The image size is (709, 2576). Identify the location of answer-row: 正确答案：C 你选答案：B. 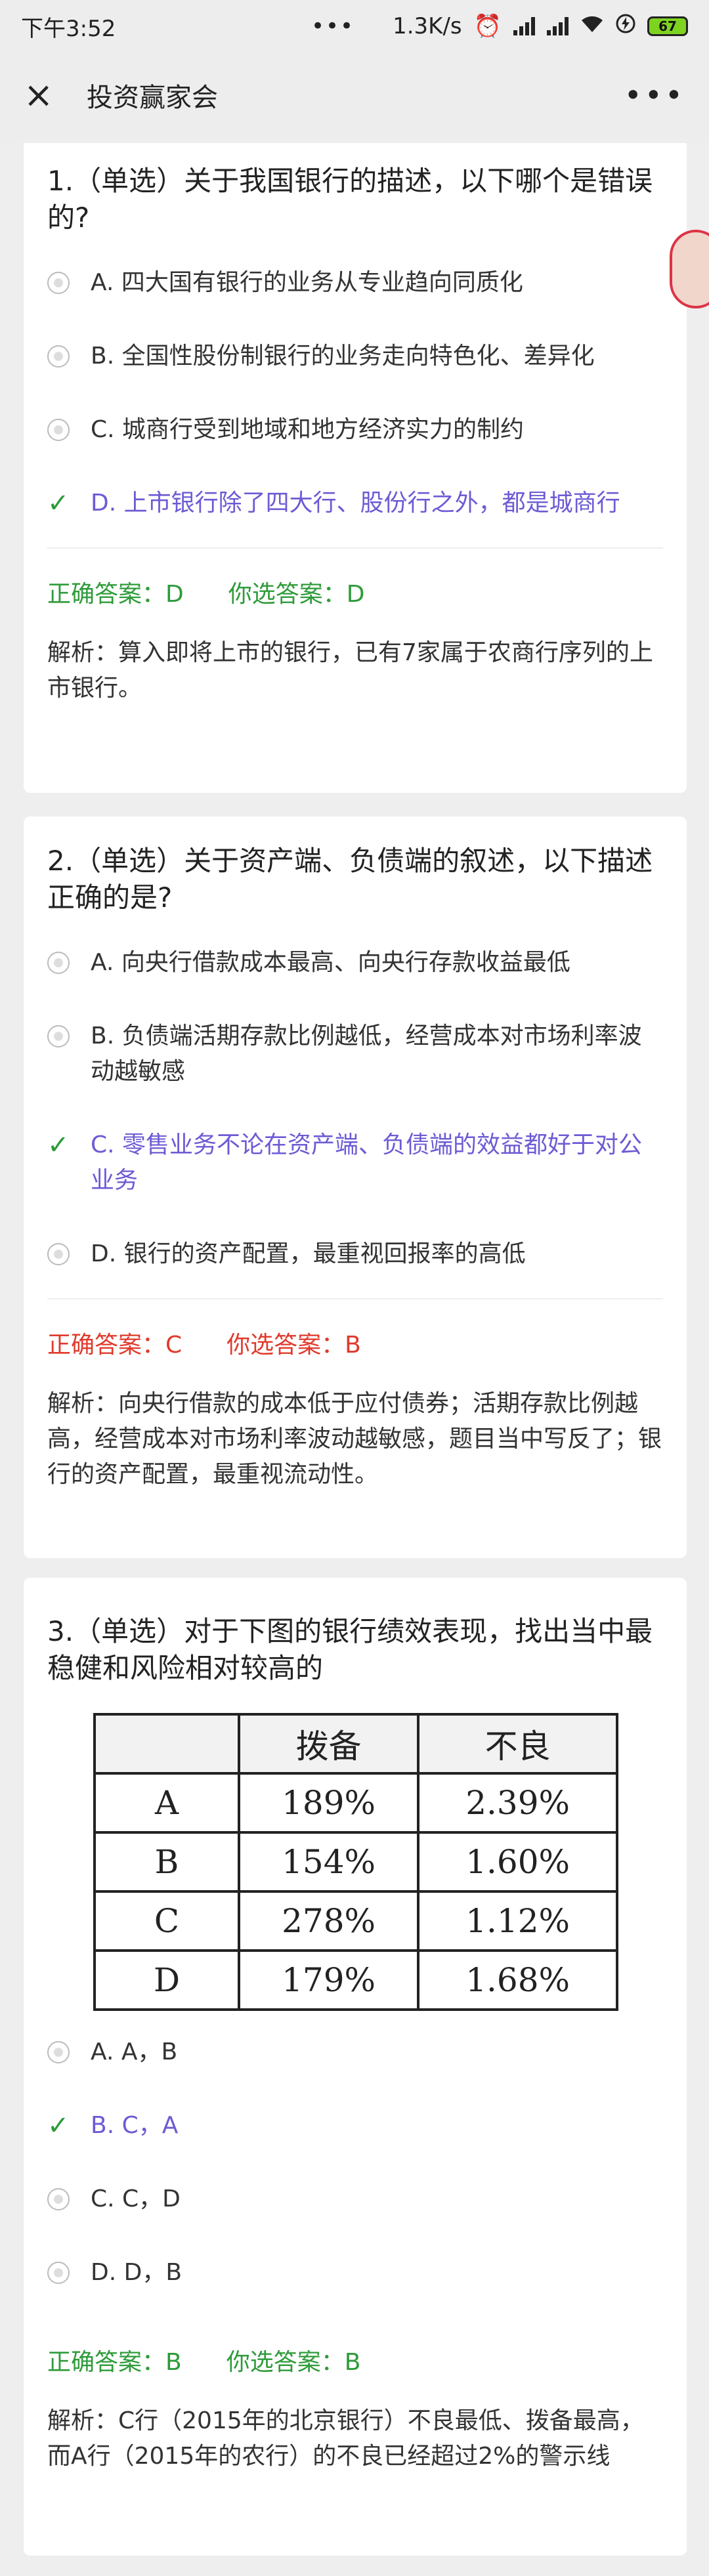
(355, 1343).